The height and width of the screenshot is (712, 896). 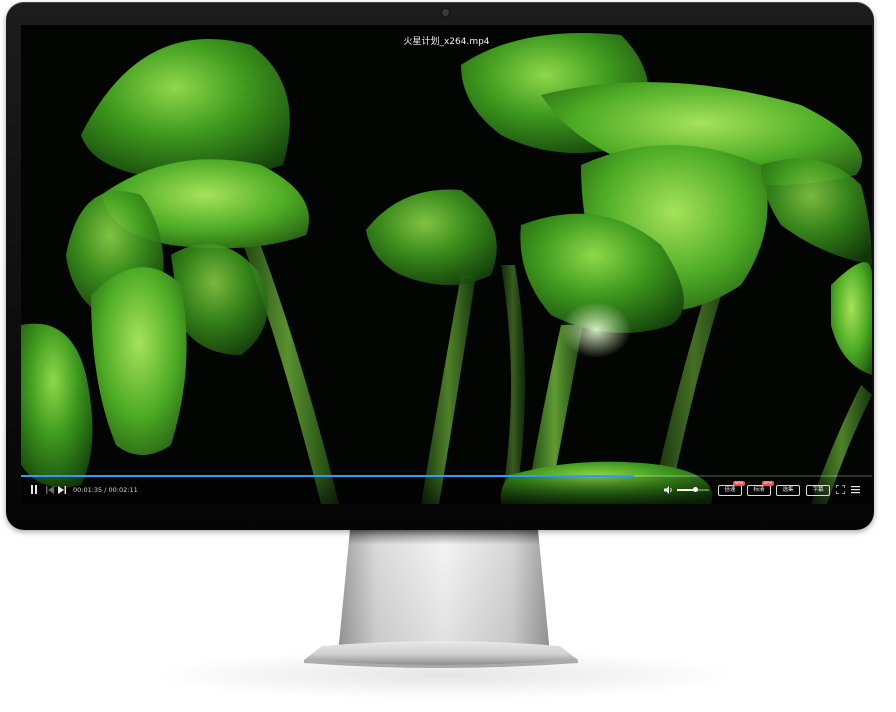 I want to click on time-display: 00:01:35 / 00:02:11, so click(x=105, y=490).